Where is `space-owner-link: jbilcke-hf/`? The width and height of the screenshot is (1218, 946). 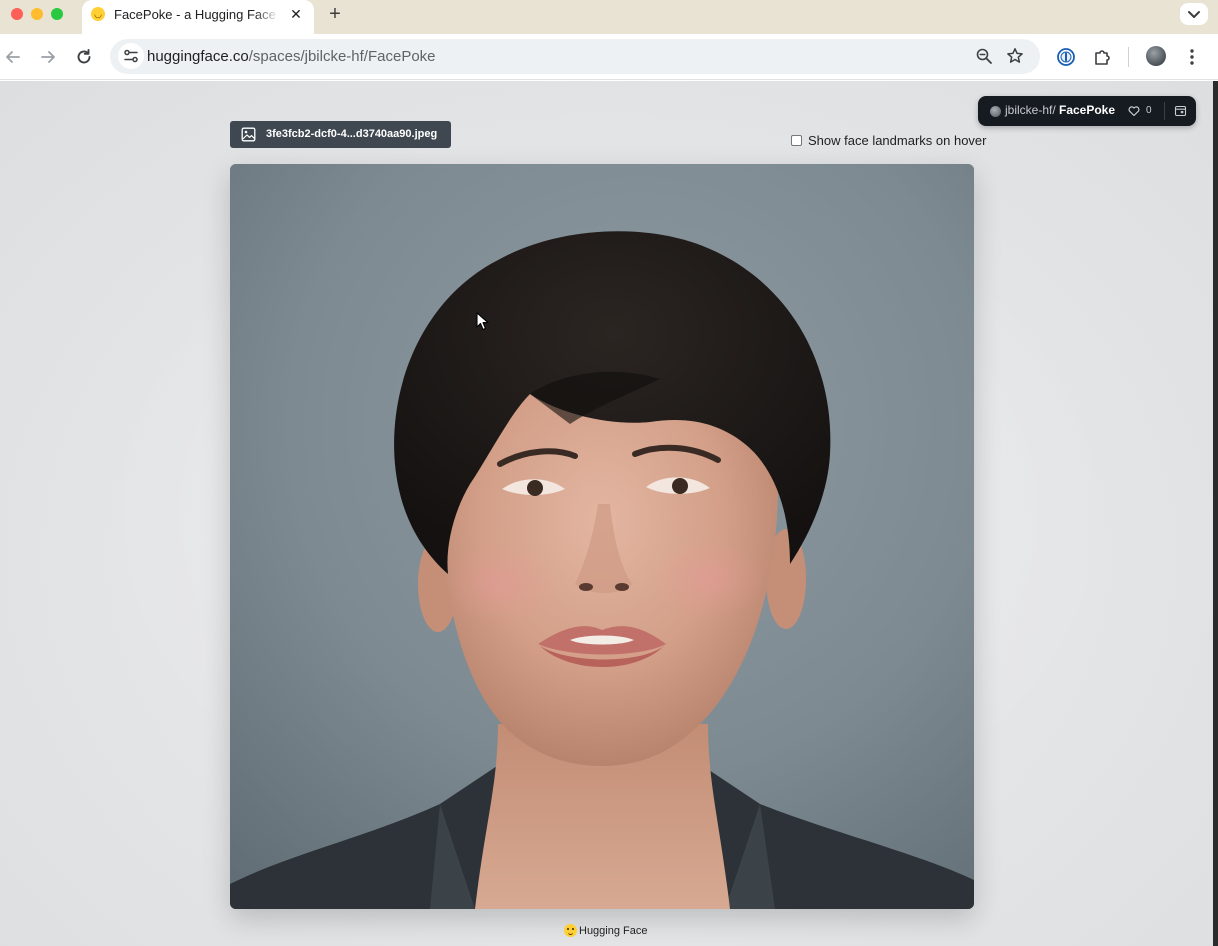 space-owner-link: jbilcke-hf/ is located at coordinates (1030, 110).